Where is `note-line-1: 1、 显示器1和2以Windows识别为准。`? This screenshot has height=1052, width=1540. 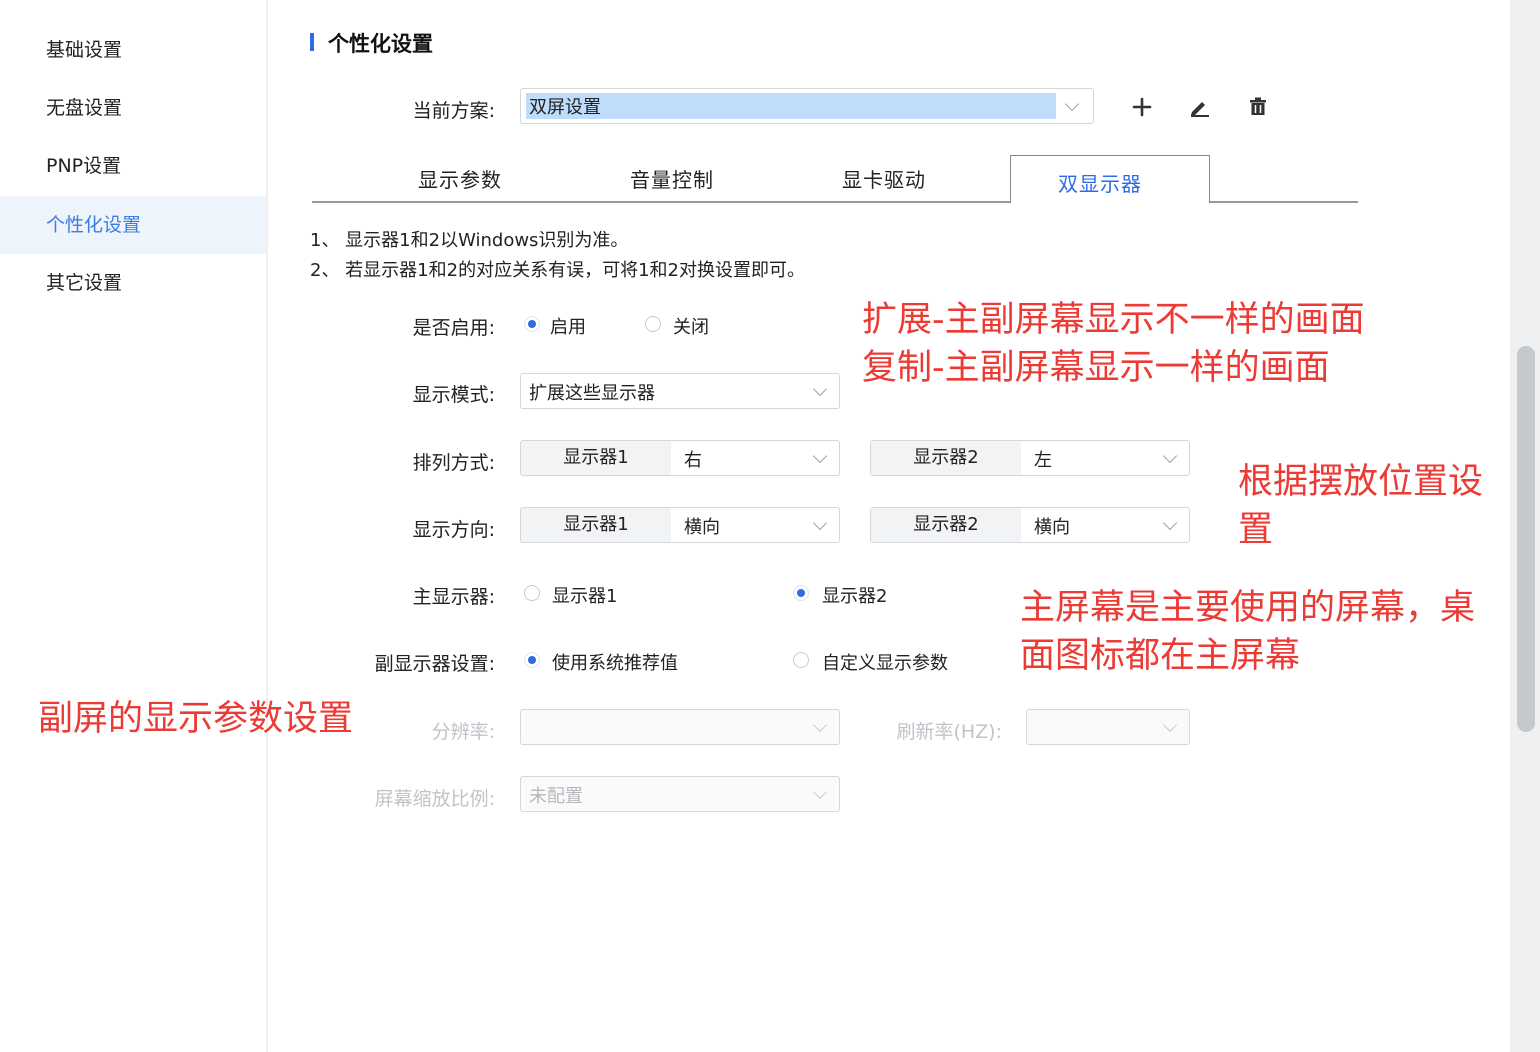 note-line-1: 1、 显示器1和2以Windows识别为准。 is located at coordinates (469, 240).